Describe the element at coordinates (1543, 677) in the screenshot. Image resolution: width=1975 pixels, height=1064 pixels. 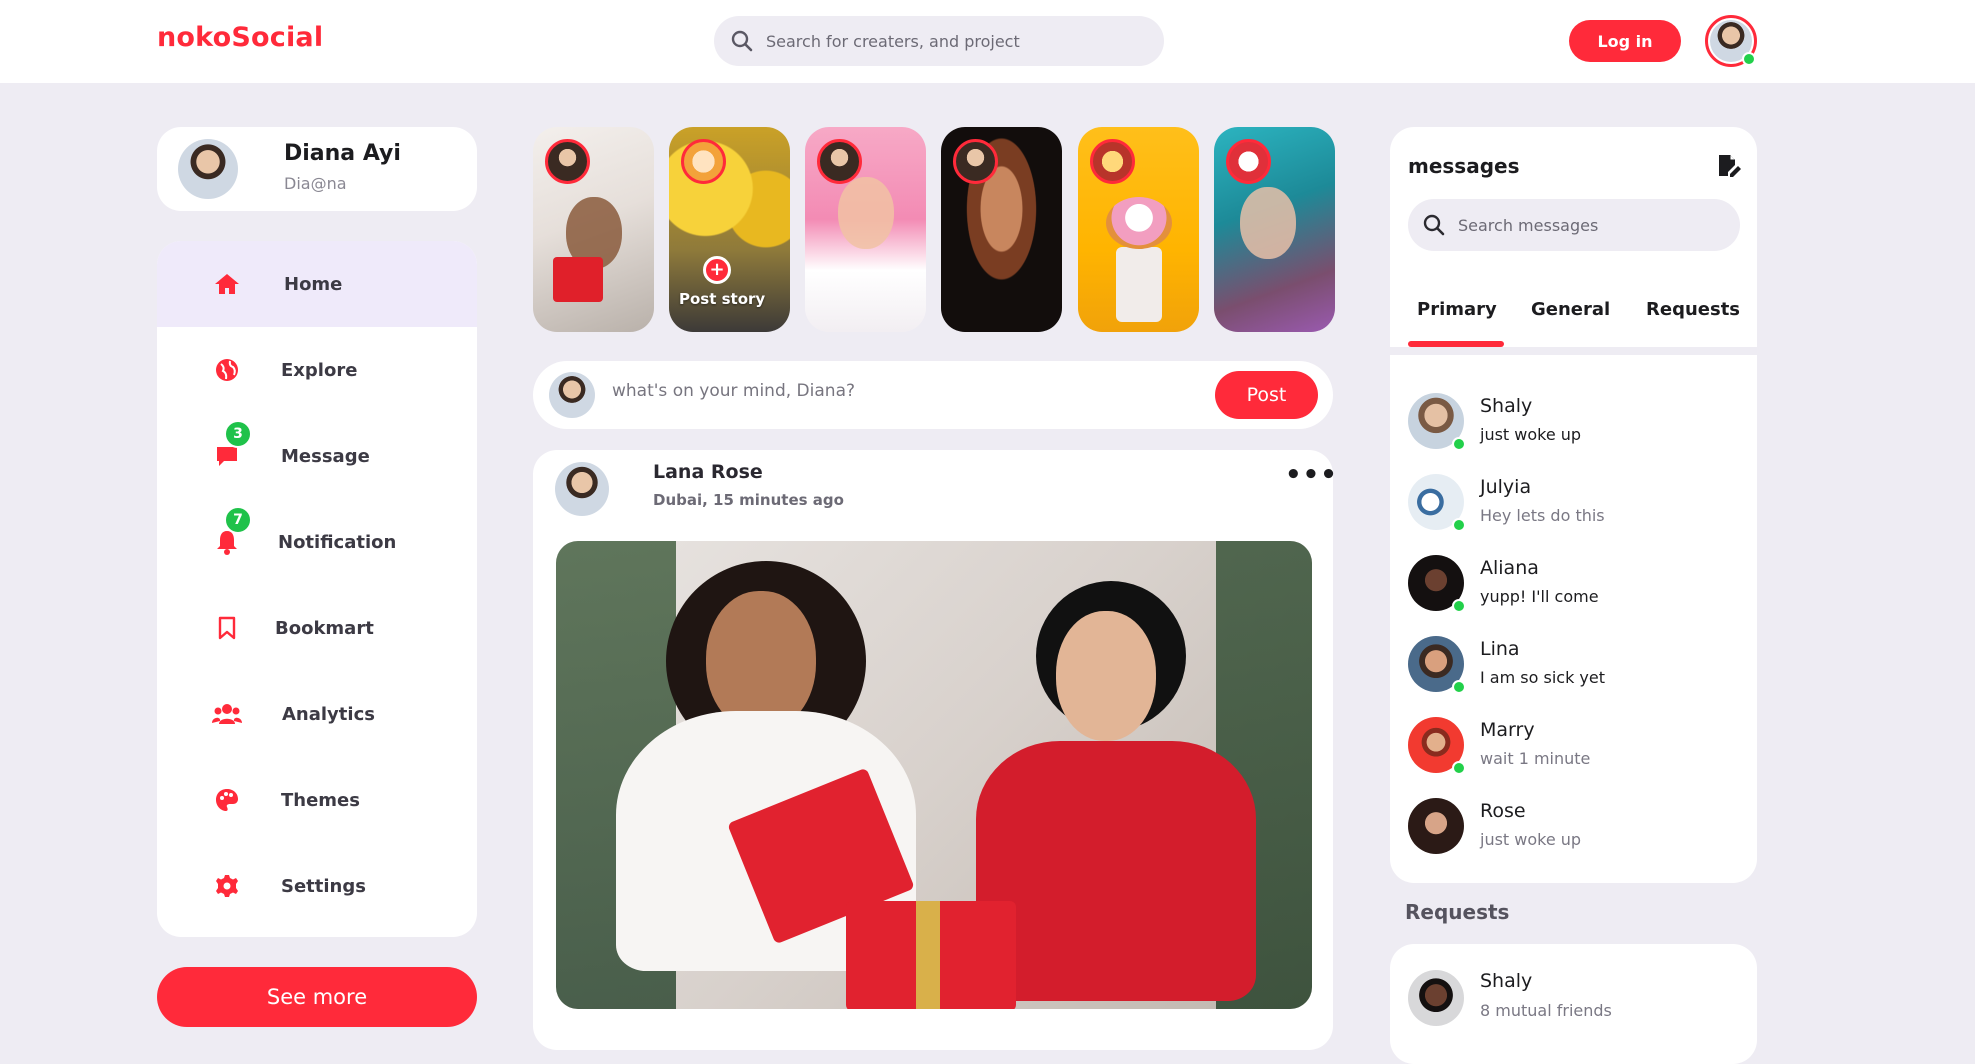
I see `message-preview: I am so sick yet` at that location.